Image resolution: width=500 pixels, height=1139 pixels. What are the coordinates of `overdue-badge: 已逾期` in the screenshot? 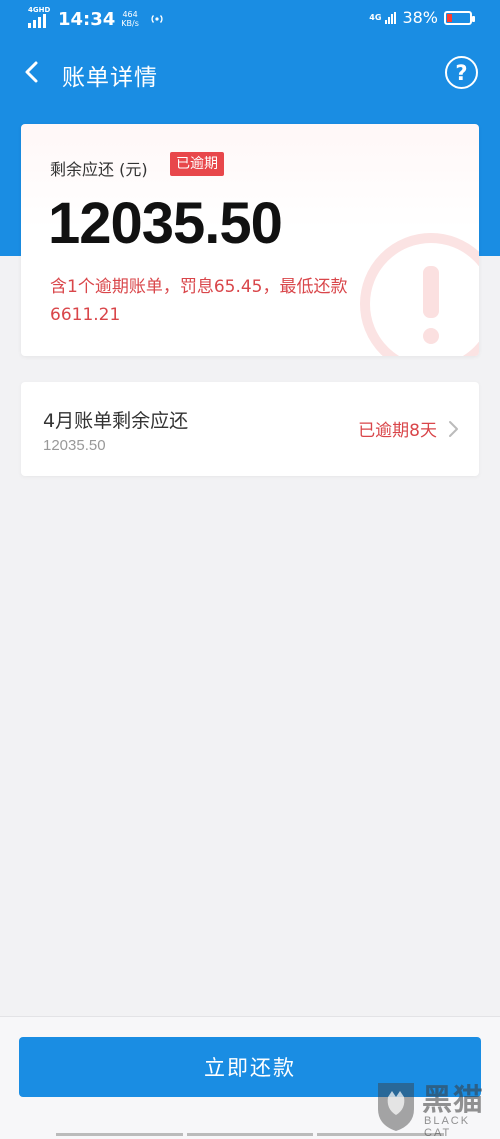 It's located at (197, 164).